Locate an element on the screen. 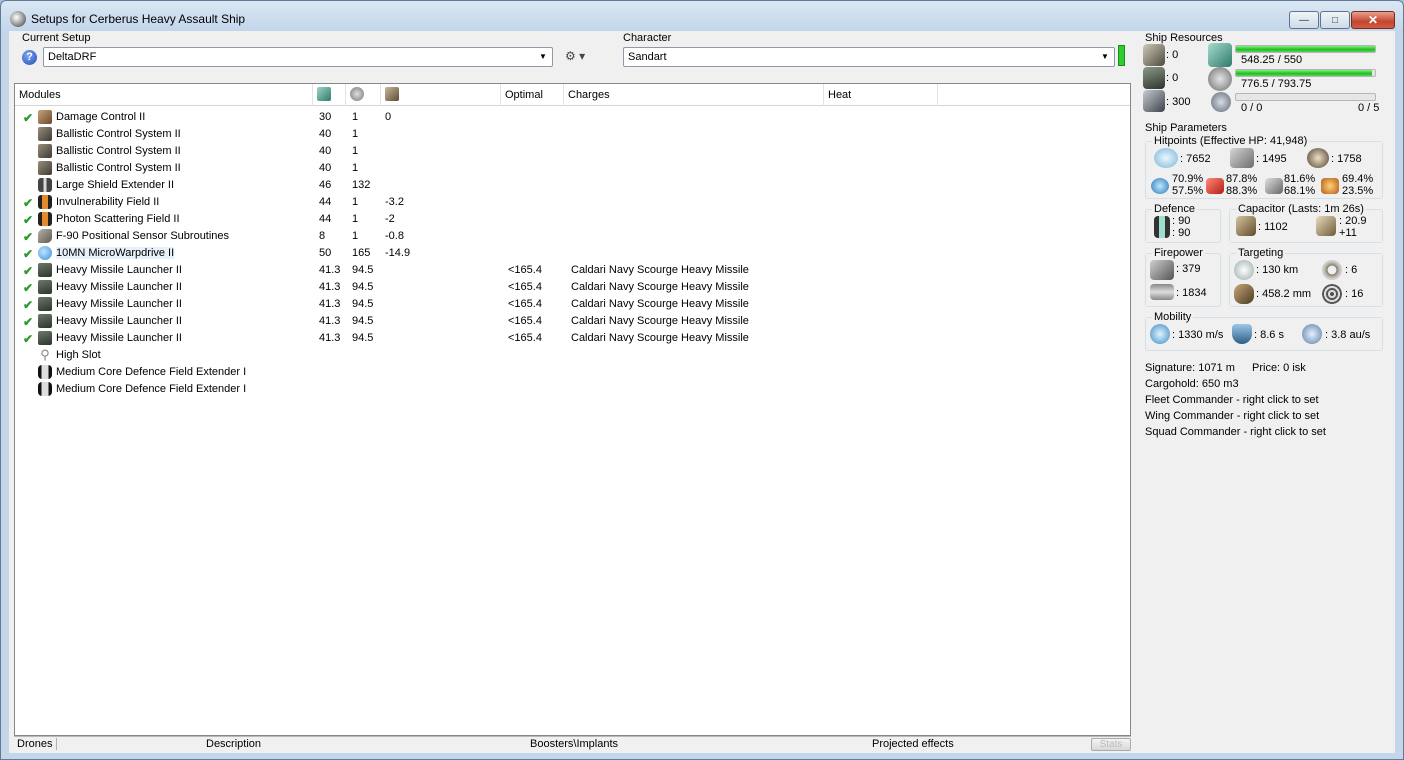 This screenshot has width=1404, height=760. column-powergrid is located at coordinates (363, 95).